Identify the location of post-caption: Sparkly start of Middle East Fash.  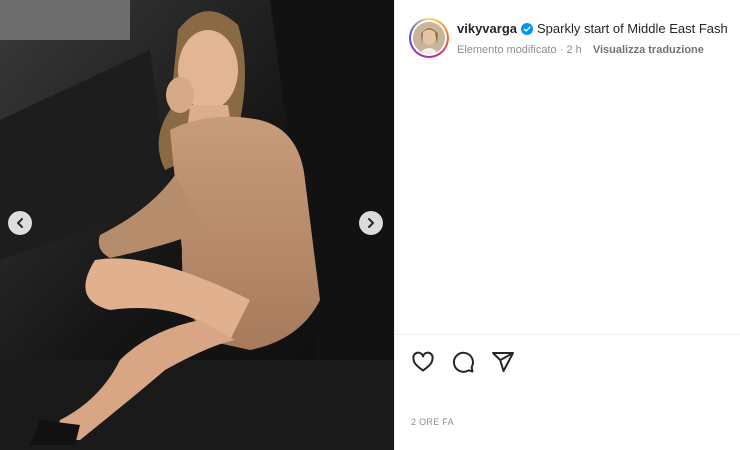
(632, 28).